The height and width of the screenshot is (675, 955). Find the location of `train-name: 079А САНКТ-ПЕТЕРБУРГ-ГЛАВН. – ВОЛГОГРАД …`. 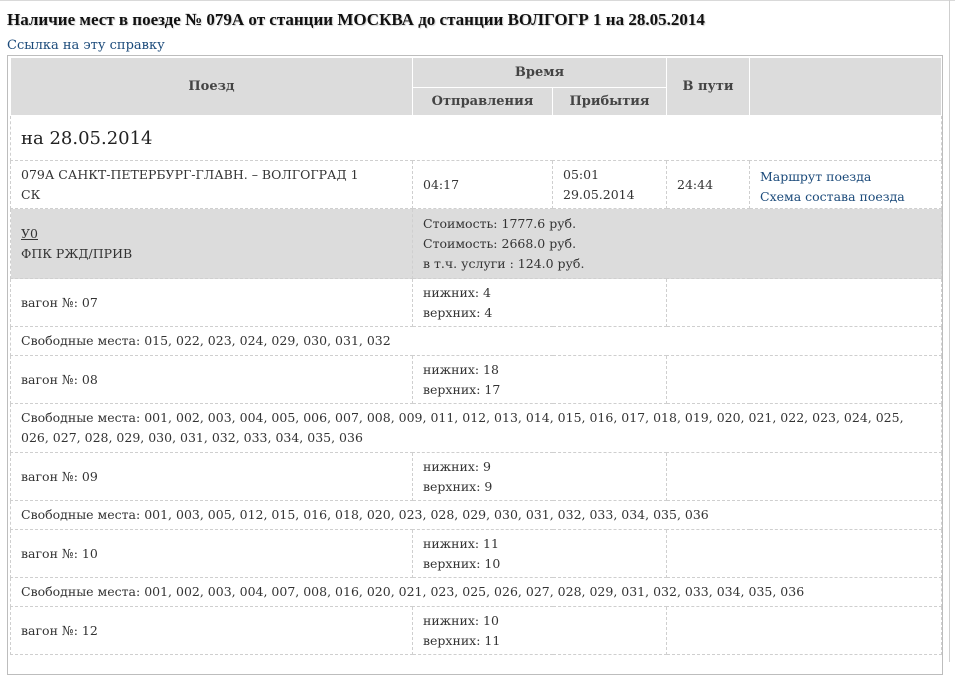

train-name: 079А САНКТ-ПЕТЕРБУРГ-ГЛАВН. – ВОЛГОГРАД … is located at coordinates (190, 174).